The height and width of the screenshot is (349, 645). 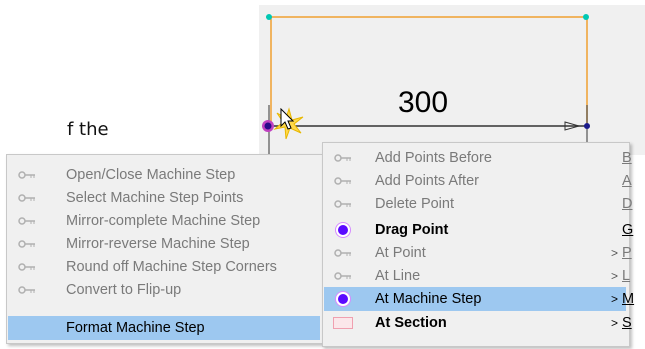 I want to click on shortcut-key: B, so click(x=627, y=157).